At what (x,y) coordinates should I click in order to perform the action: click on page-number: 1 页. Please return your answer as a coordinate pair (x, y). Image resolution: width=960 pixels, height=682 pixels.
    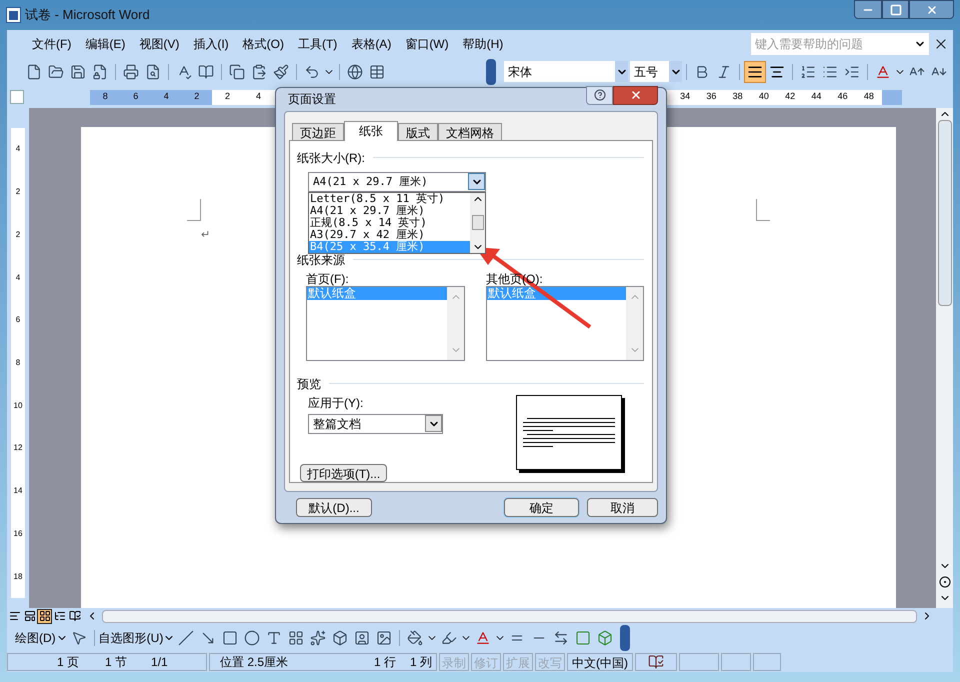
    Looking at the image, I should click on (68, 662).